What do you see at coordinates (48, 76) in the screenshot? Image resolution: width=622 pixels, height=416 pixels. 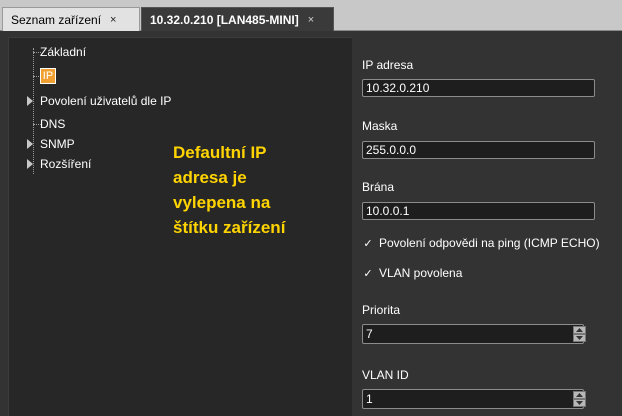 I see `tree-item-ip-selected: IP` at bounding box center [48, 76].